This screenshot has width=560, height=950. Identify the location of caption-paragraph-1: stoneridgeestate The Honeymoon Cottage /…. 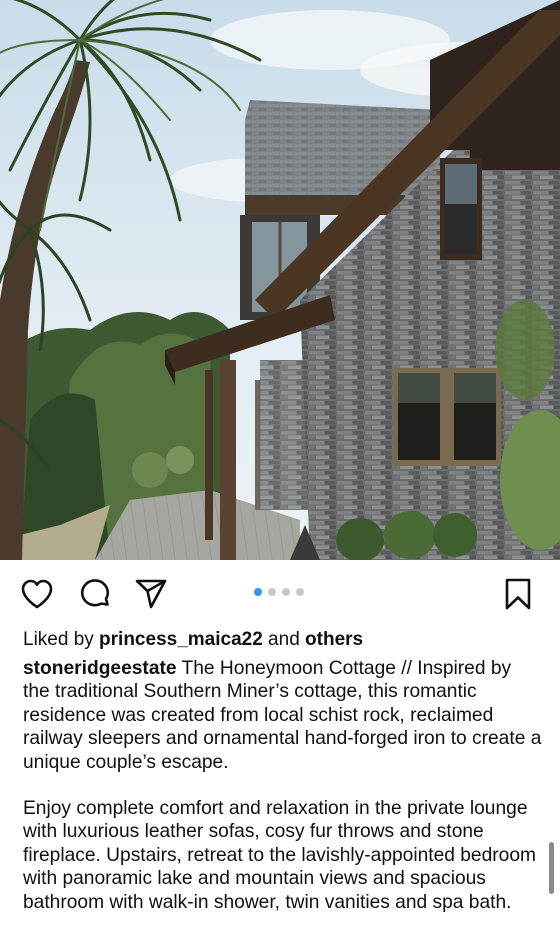
(283, 715).